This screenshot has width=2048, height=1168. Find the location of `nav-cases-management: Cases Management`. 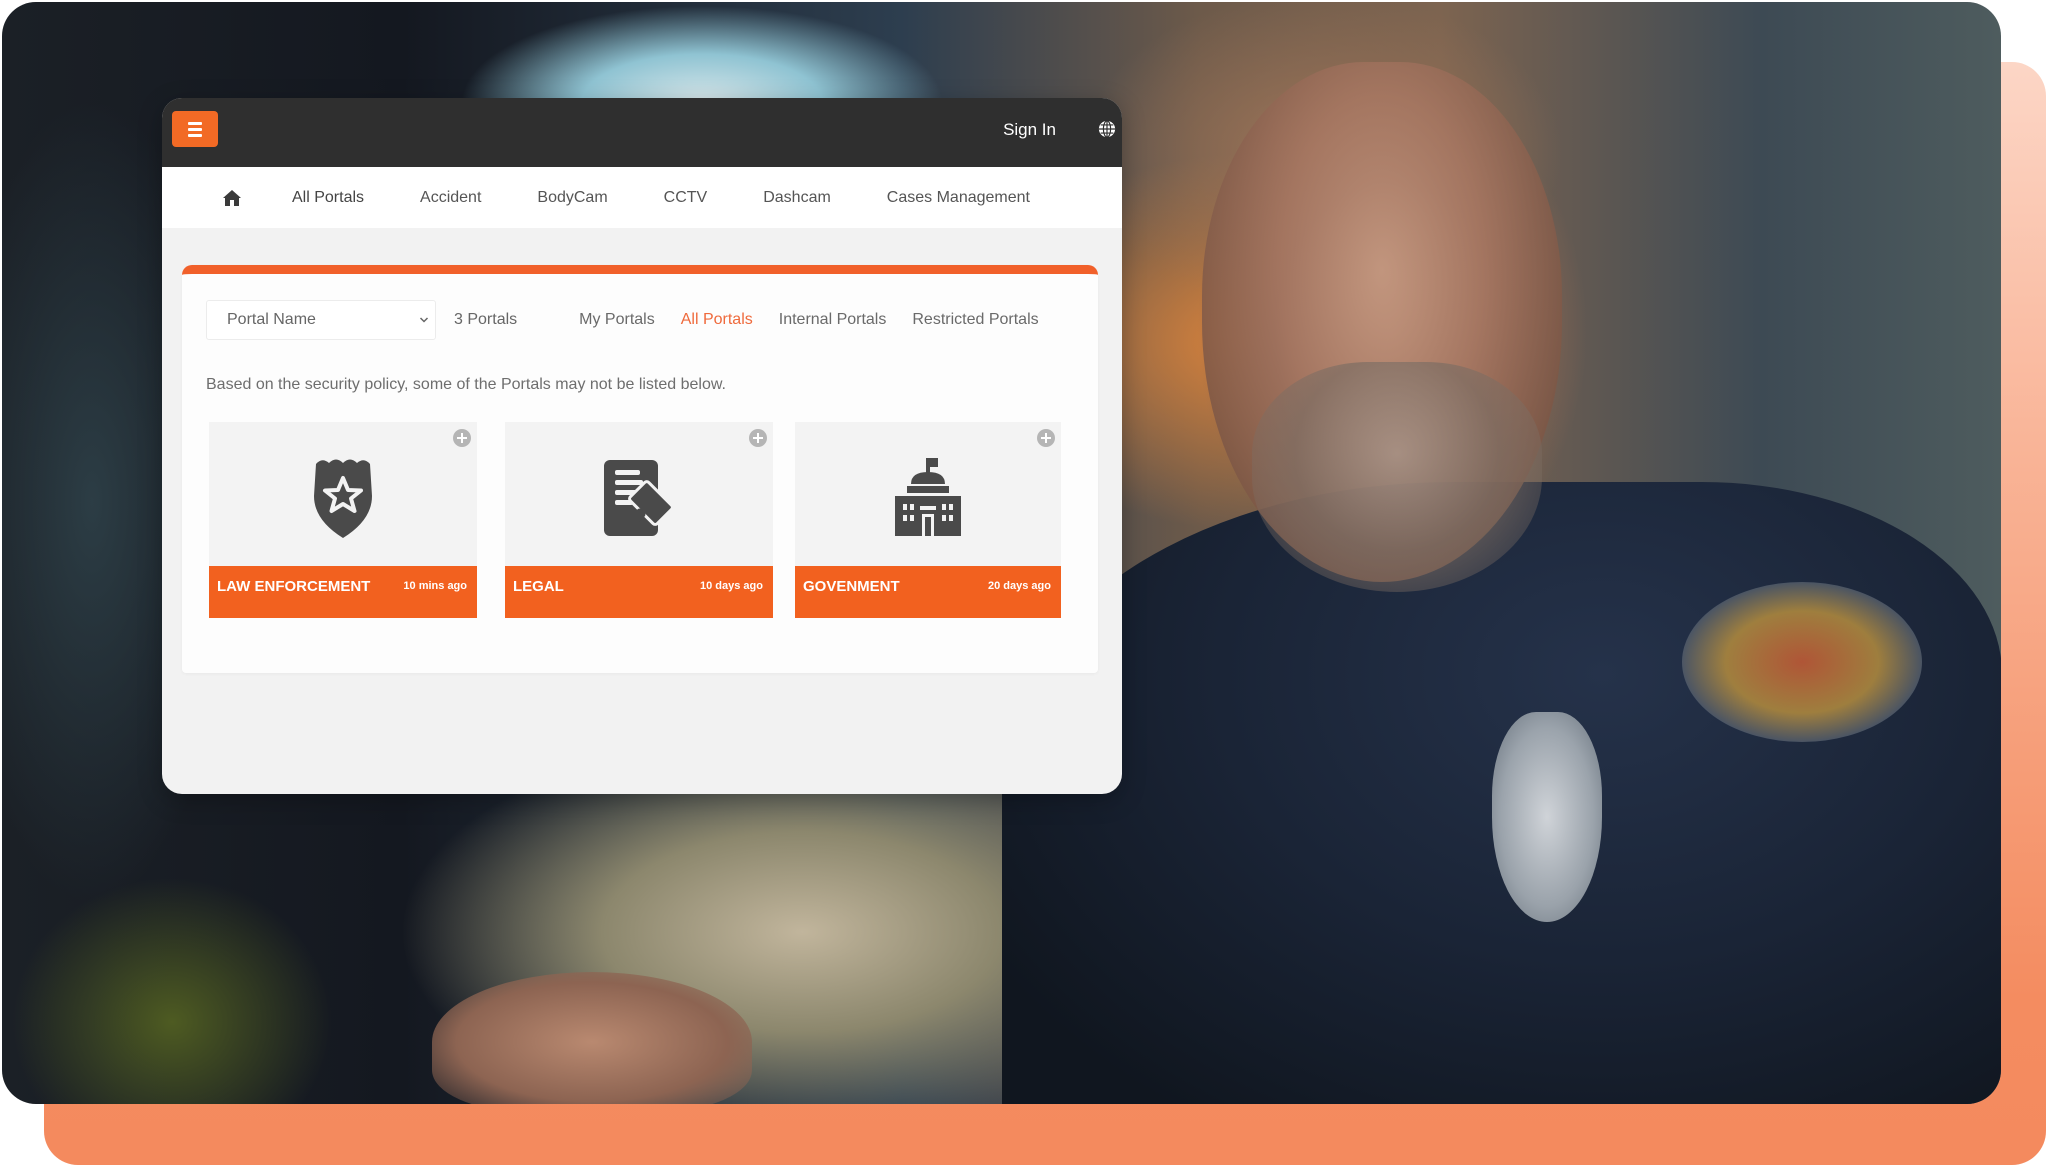

nav-cases-management: Cases Management is located at coordinates (958, 198).